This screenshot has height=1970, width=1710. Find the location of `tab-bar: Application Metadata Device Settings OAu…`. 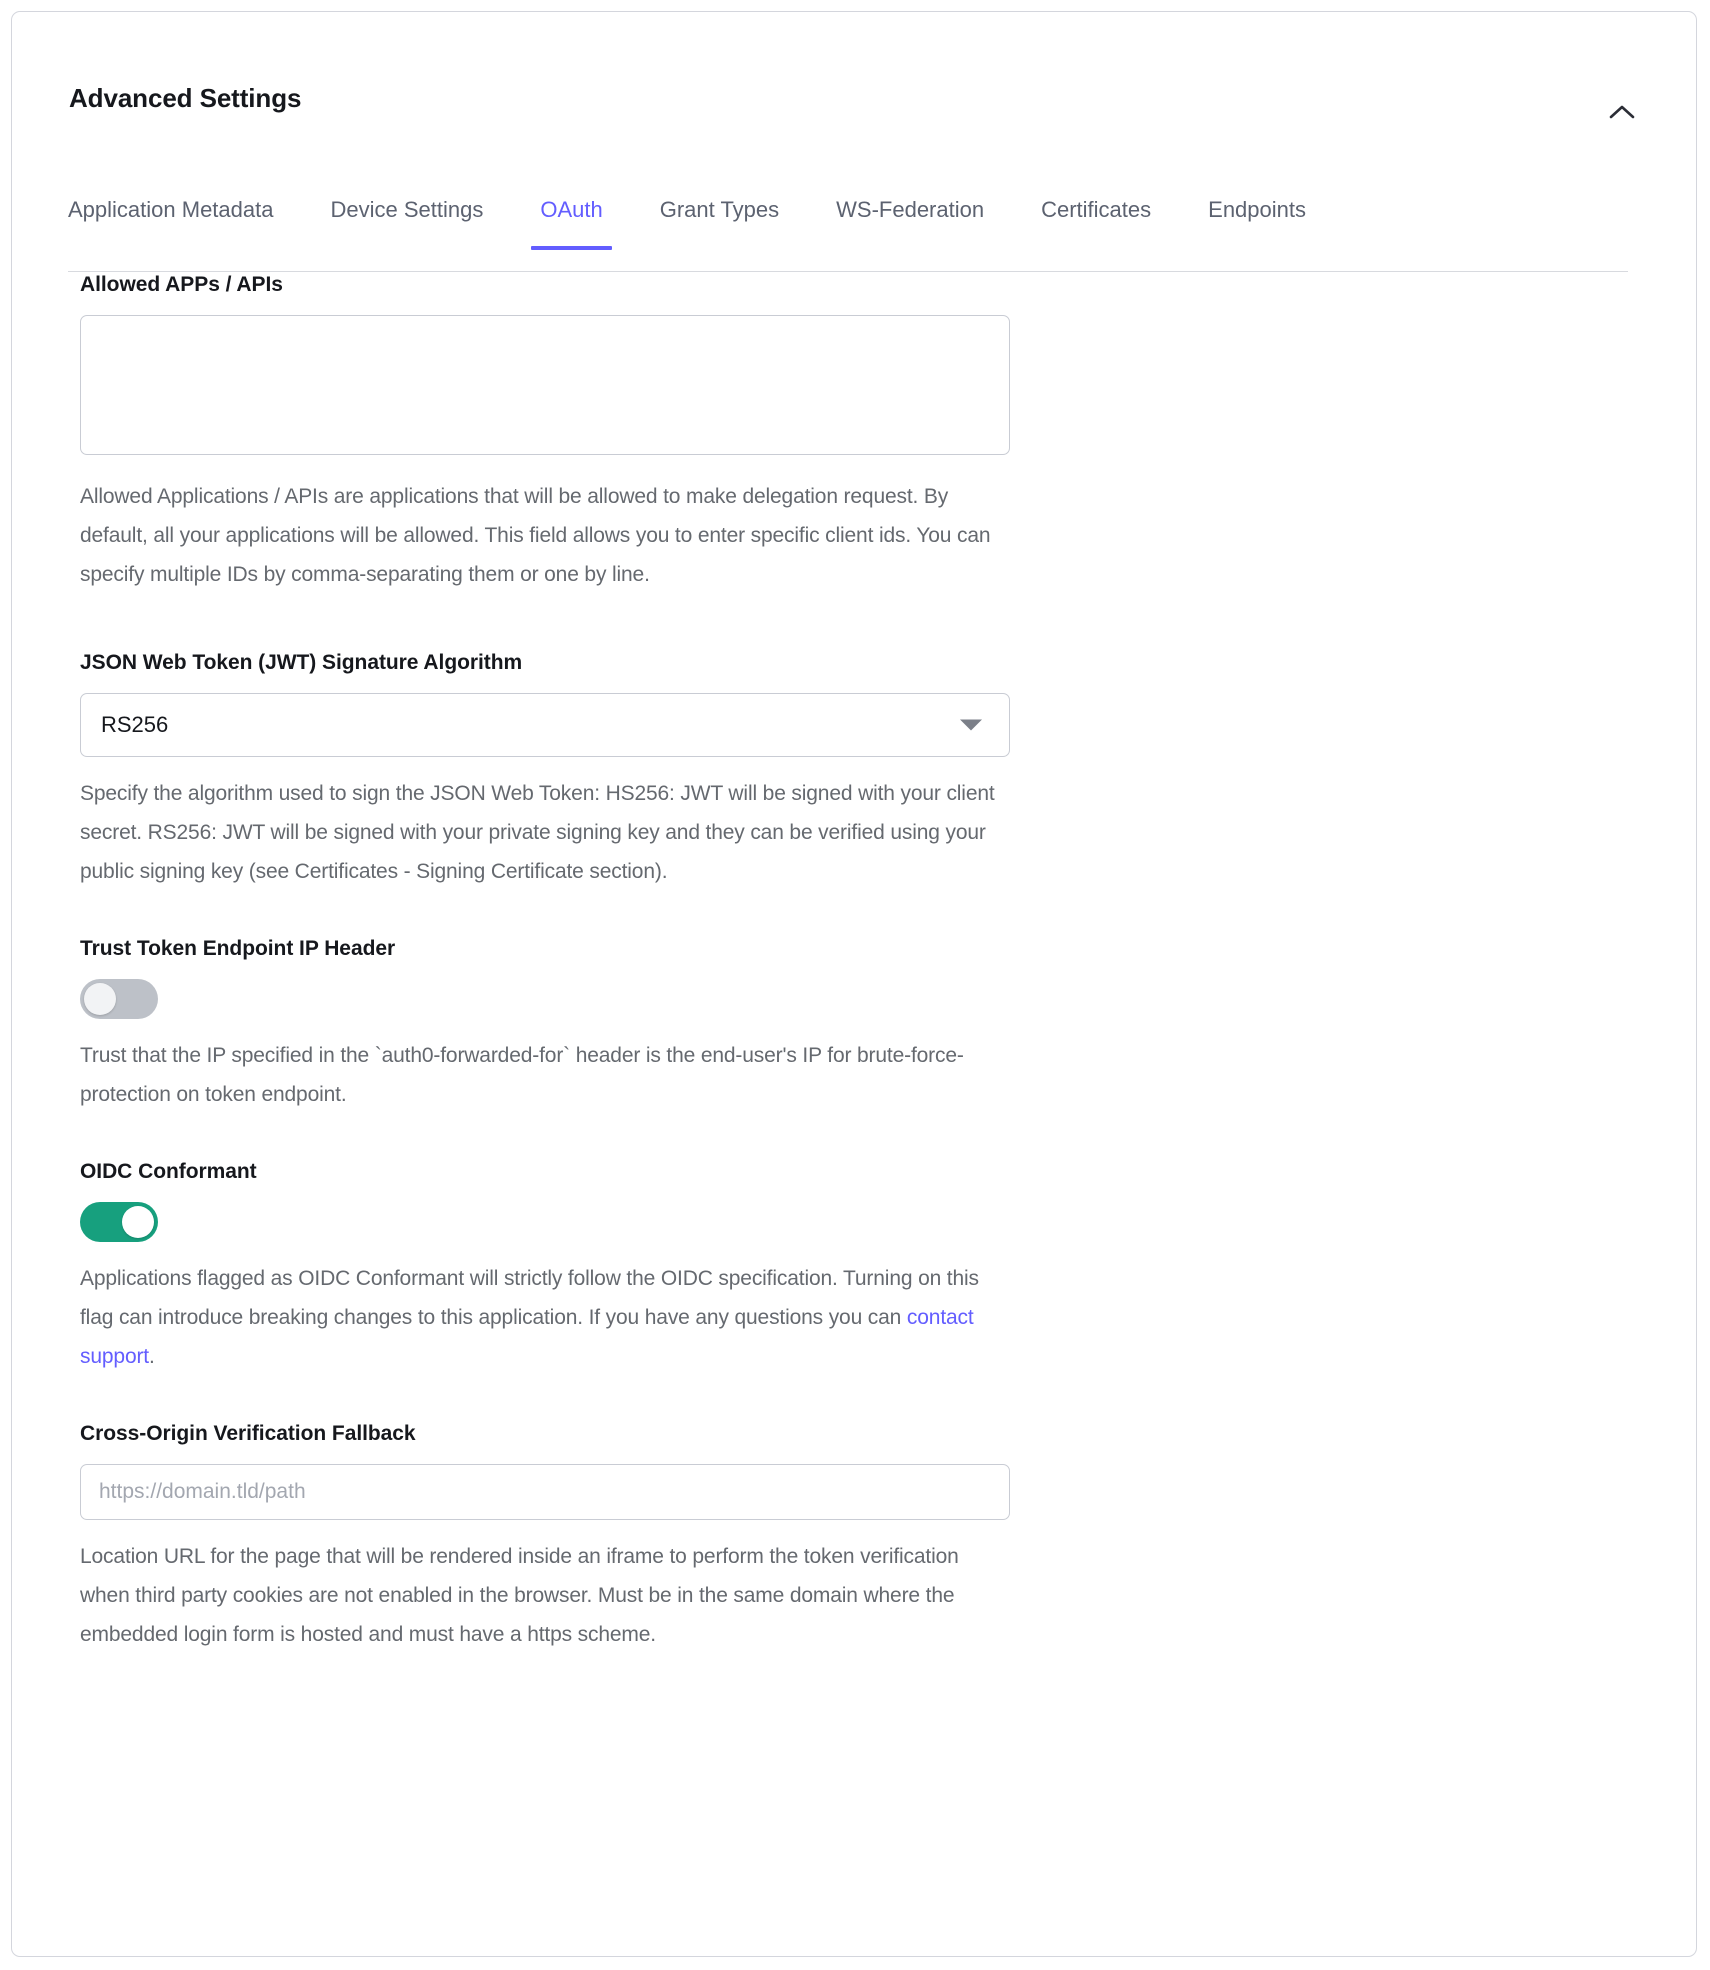

tab-bar: Application Metadata Device Settings OAu… is located at coordinates (848, 234).